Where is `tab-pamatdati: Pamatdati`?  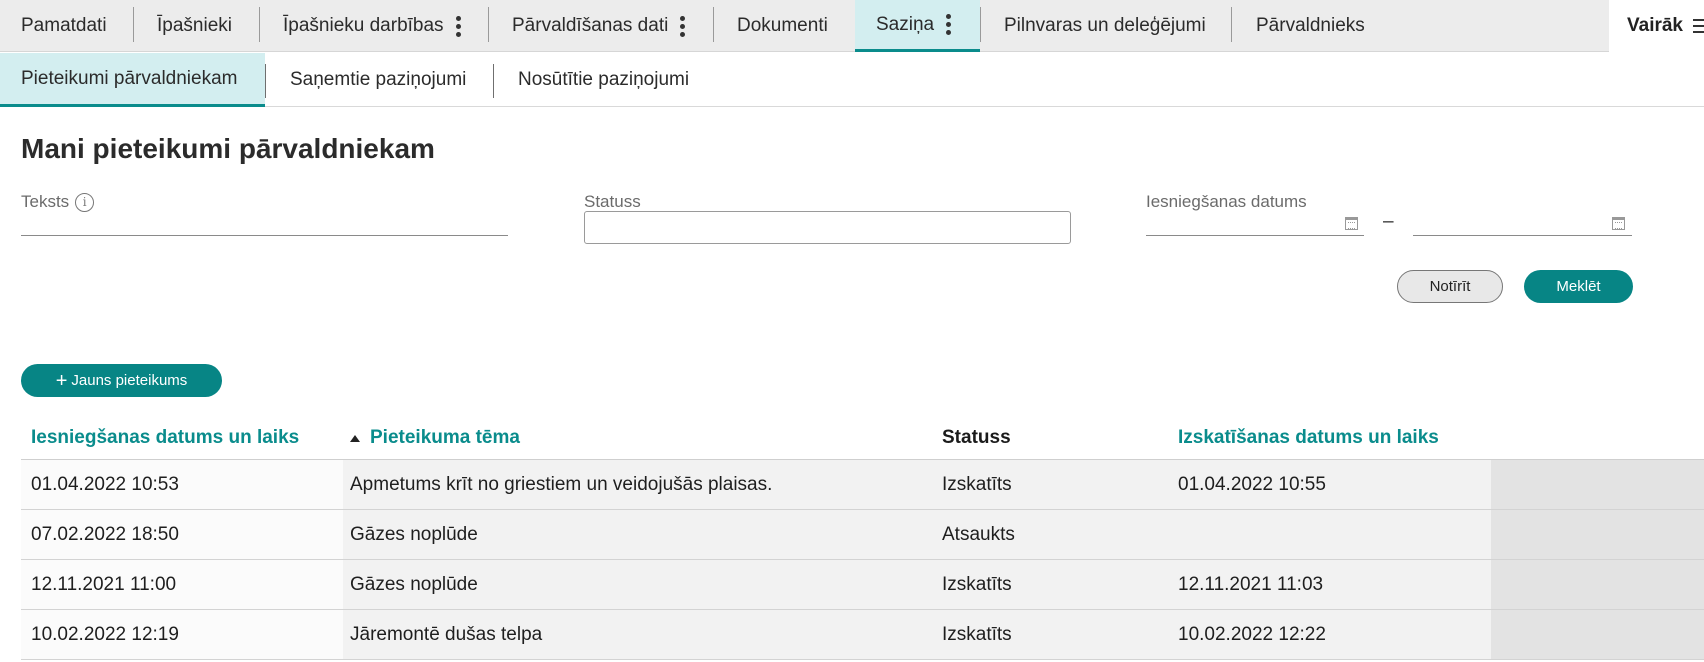
tab-pamatdati: Pamatdati is located at coordinates (53, 26).